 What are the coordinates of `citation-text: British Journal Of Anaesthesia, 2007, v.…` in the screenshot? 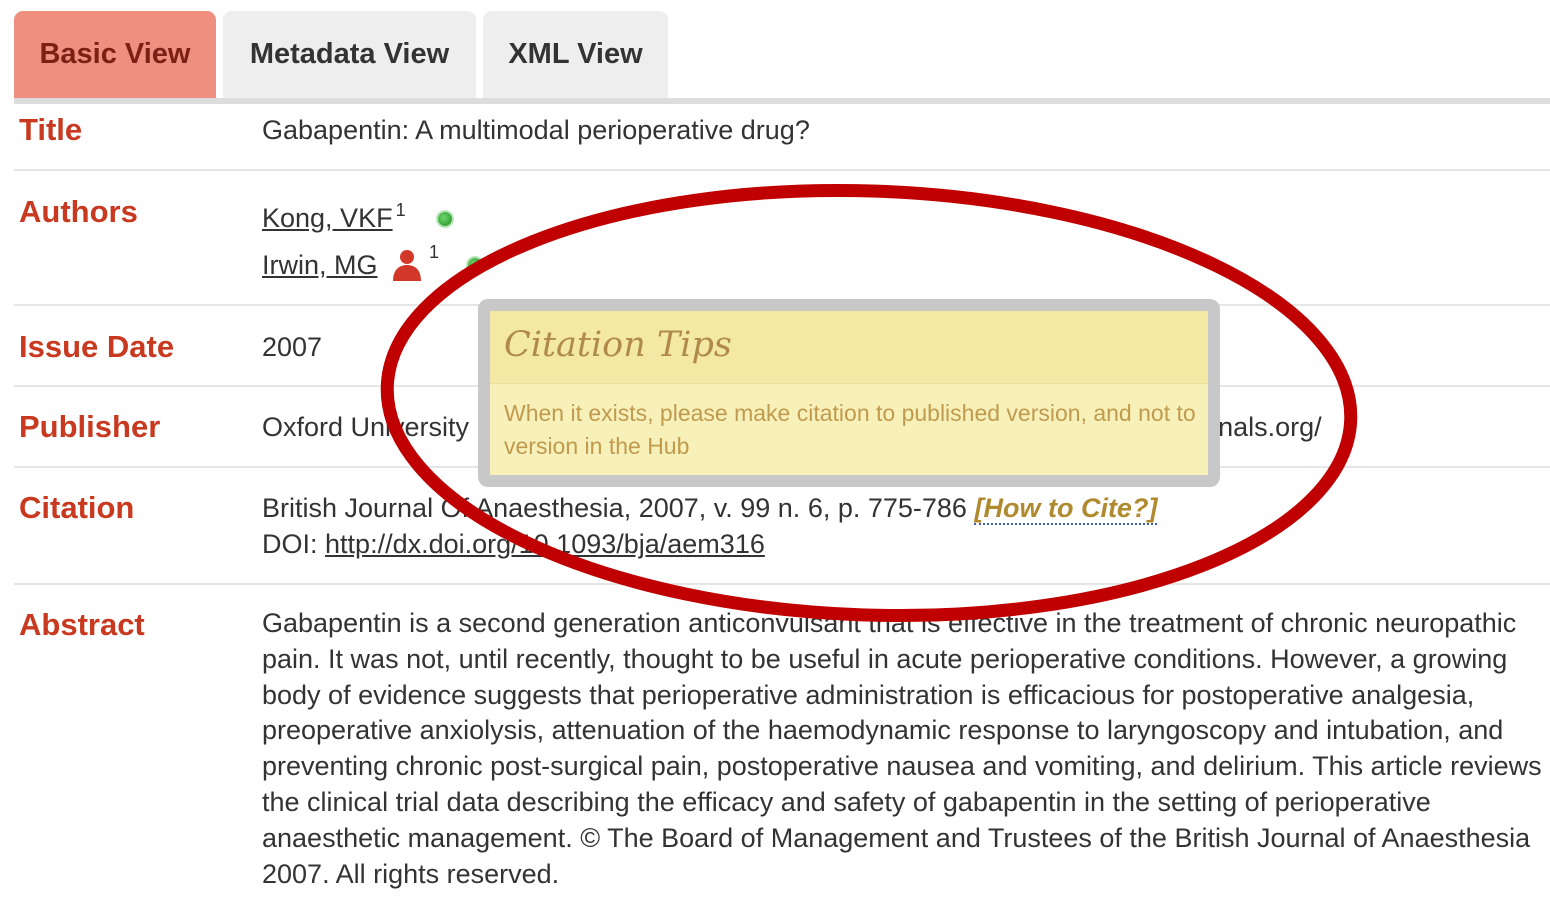 It's located at (614, 508).